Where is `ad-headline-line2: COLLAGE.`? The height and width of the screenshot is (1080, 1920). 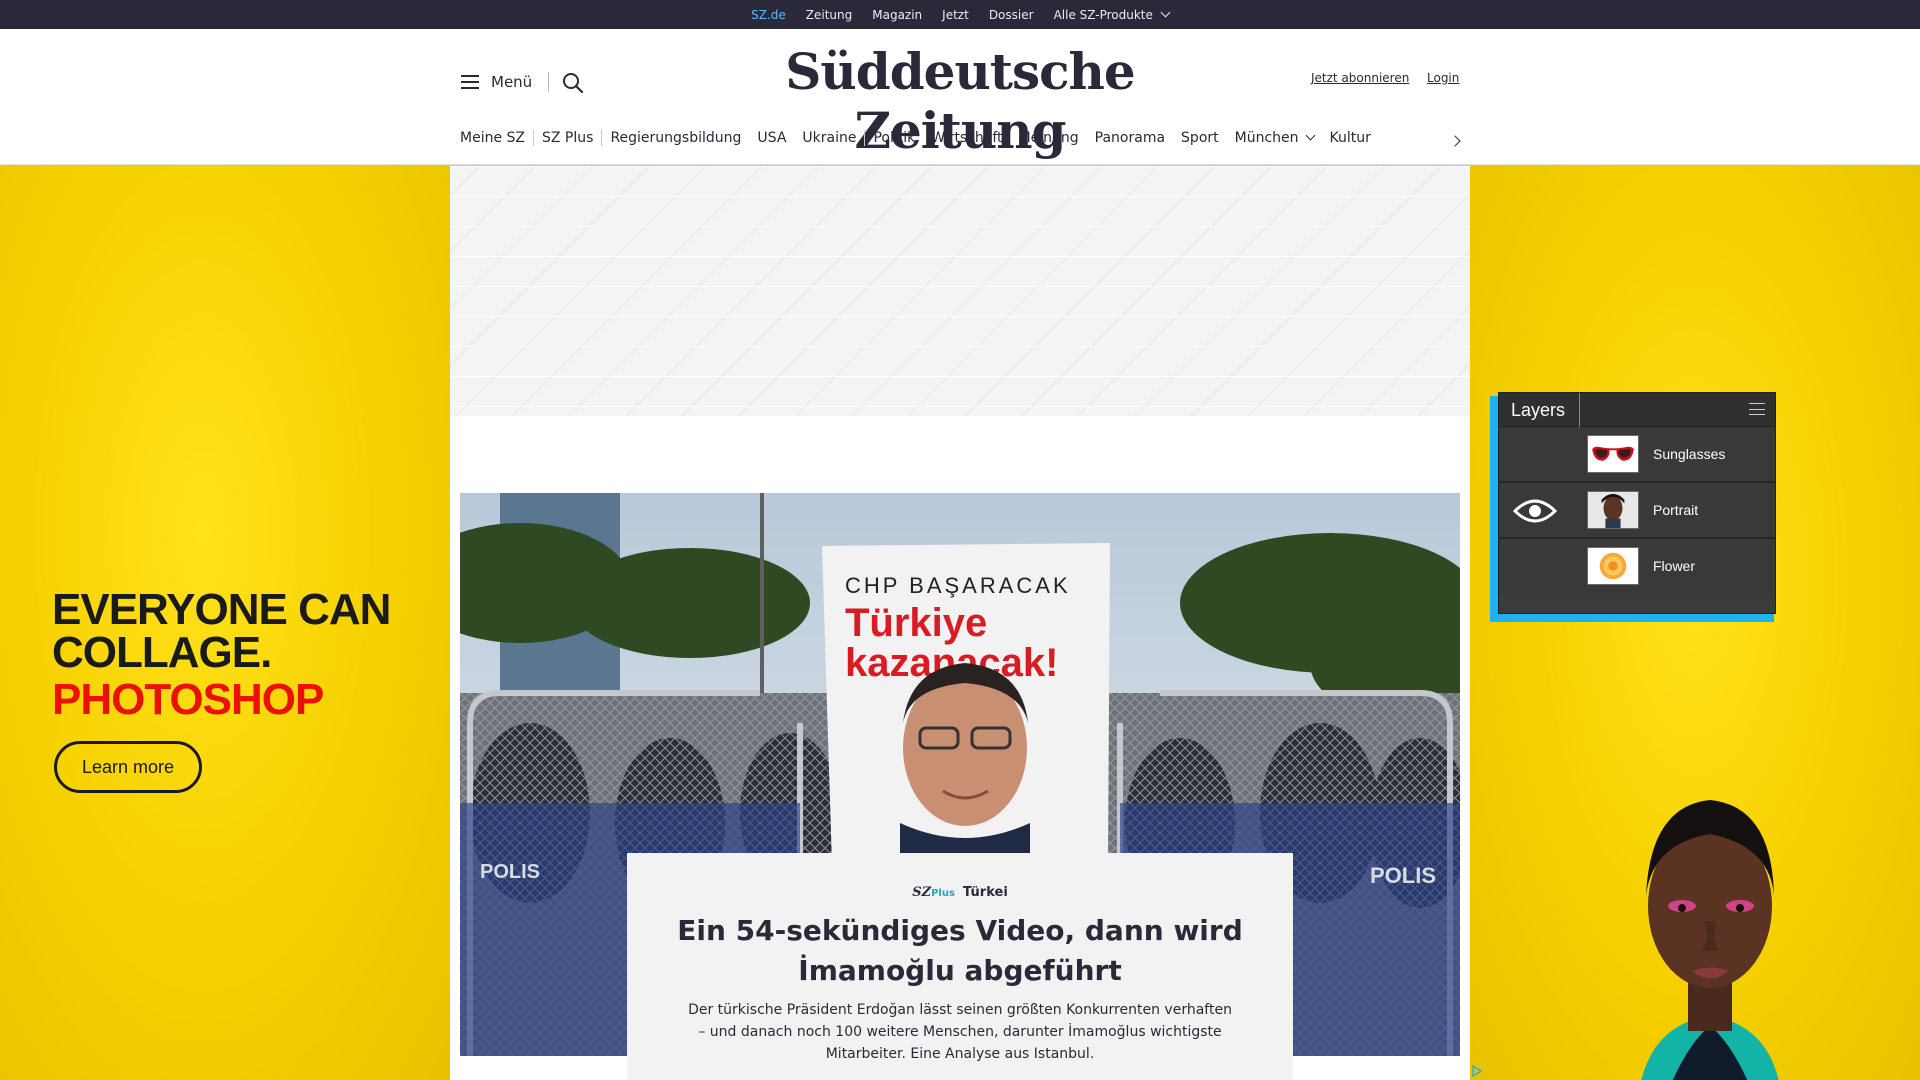
ad-headline-line2: COLLAGE. is located at coordinates (162, 652).